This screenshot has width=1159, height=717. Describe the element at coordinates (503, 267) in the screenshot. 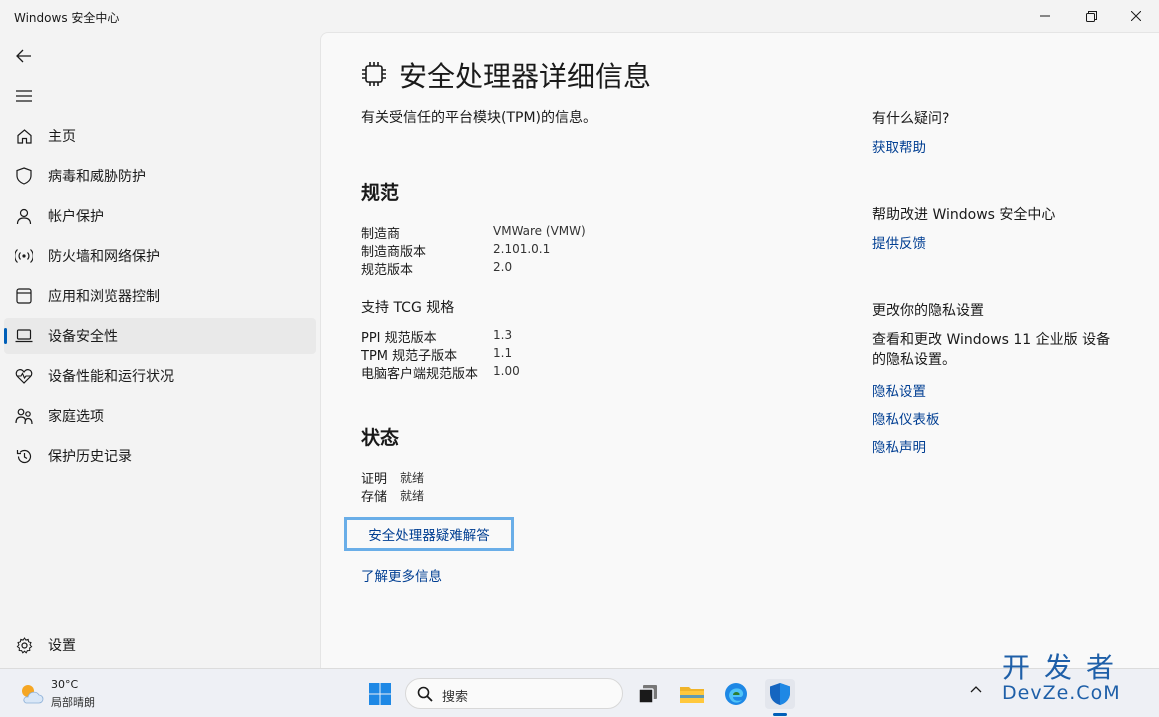

I see `spec-value: 2.0` at that location.